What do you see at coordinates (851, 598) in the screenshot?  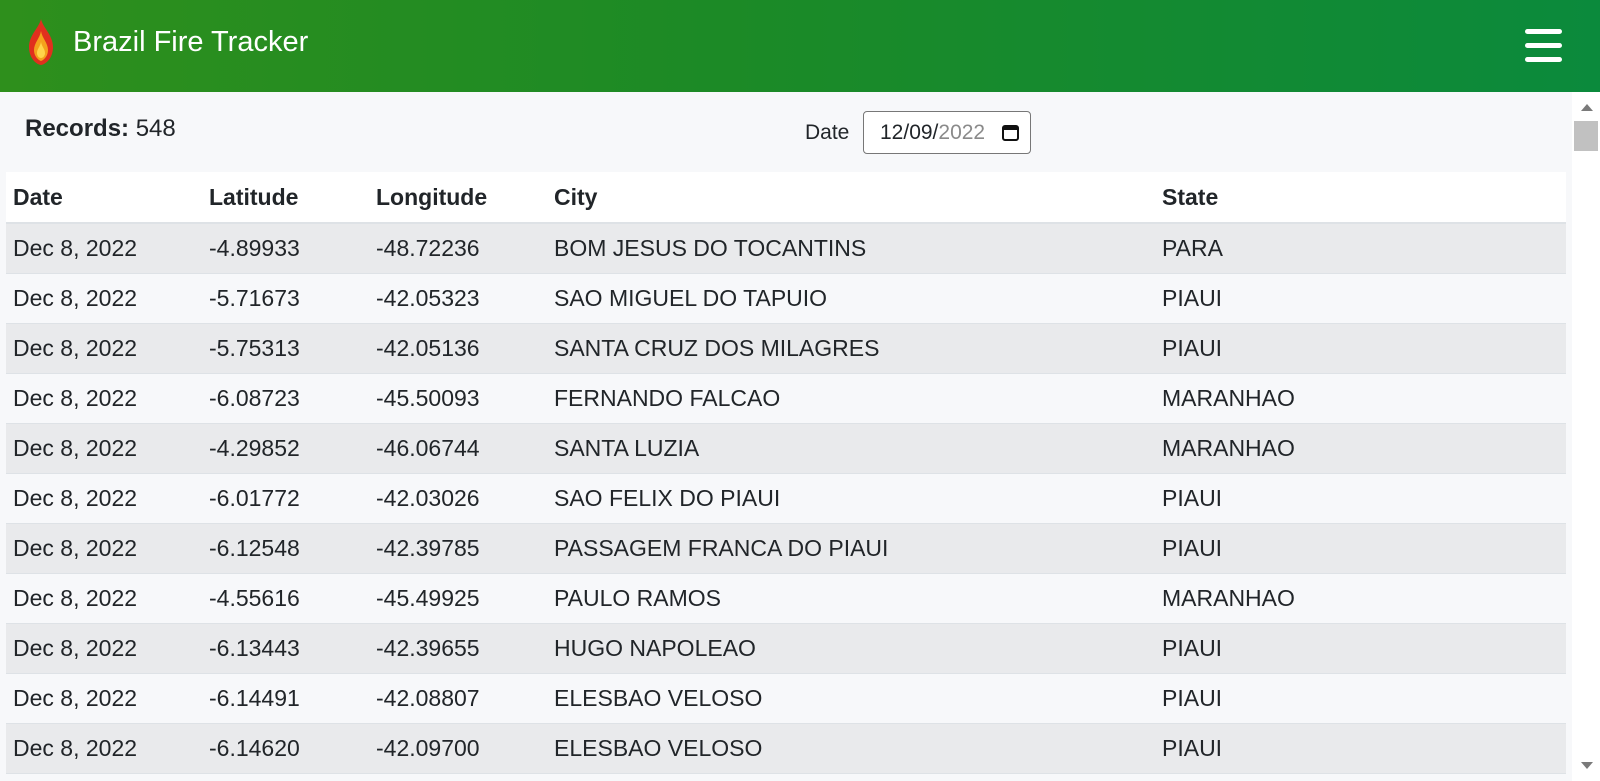 I see `cell-city: PAULO RAMOS` at bounding box center [851, 598].